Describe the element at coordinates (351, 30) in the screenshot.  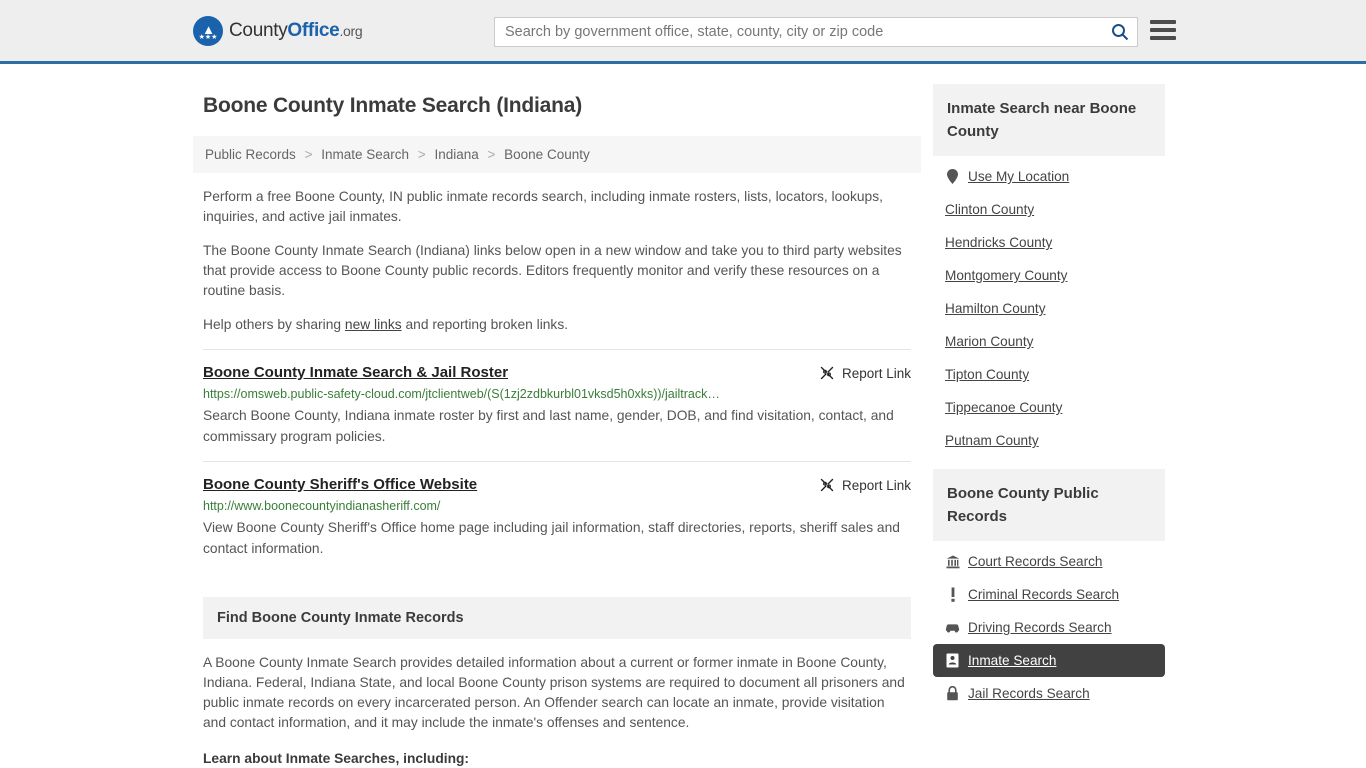
I see `logo-text-part3: .org` at that location.